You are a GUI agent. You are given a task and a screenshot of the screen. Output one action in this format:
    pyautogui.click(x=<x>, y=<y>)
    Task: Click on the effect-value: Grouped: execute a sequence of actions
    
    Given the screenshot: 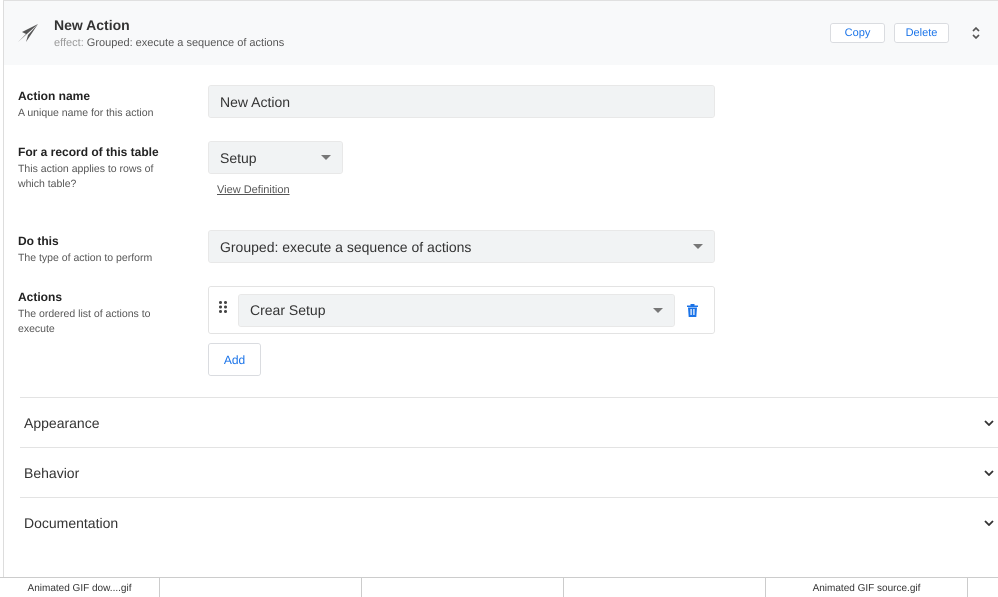 What is the action you would take?
    pyautogui.click(x=185, y=43)
    